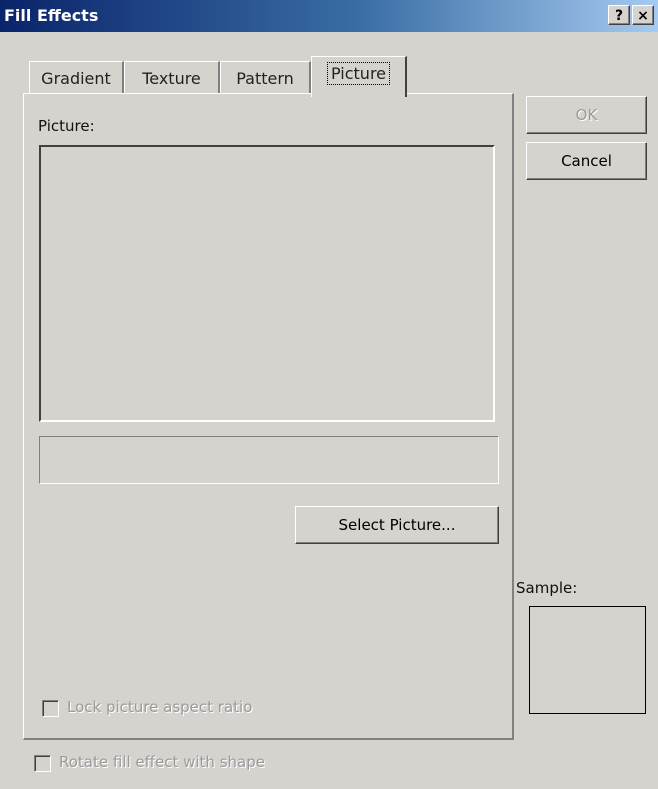 The width and height of the screenshot is (658, 789). I want to click on close-button: ×, so click(643, 15).